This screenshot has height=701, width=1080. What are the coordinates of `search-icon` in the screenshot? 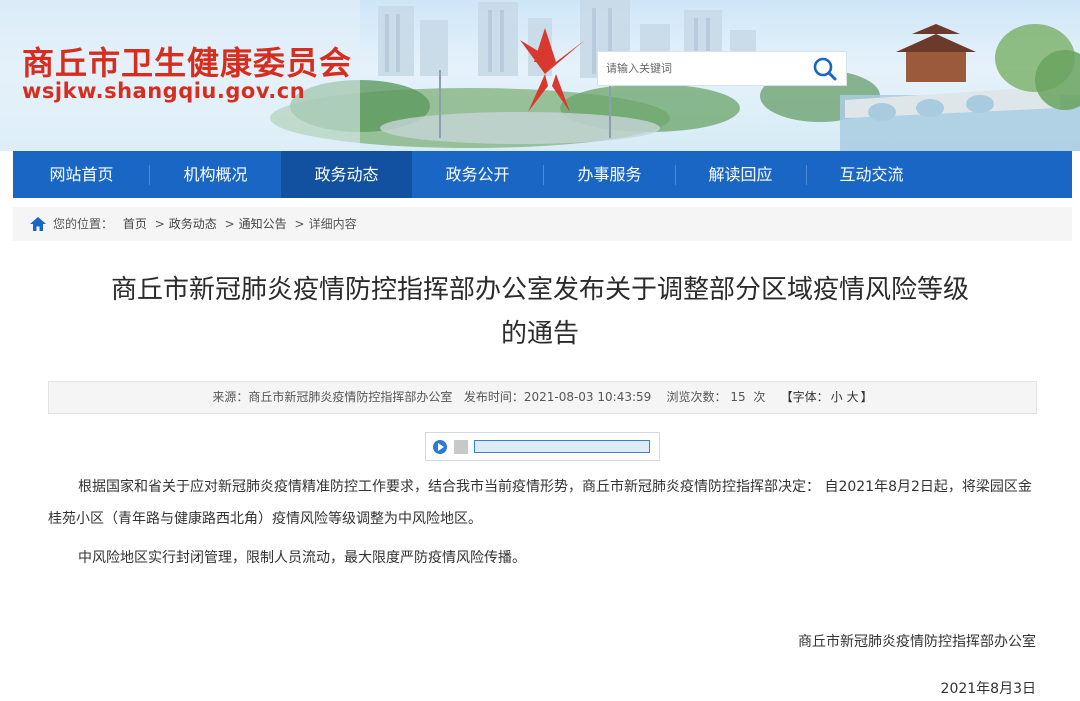 It's located at (825, 69).